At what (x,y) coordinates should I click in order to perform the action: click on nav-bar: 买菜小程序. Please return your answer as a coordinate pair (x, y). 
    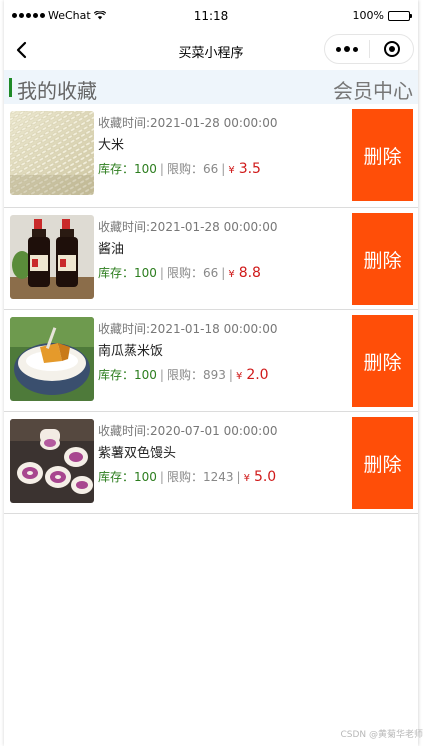
    Looking at the image, I should click on (211, 51).